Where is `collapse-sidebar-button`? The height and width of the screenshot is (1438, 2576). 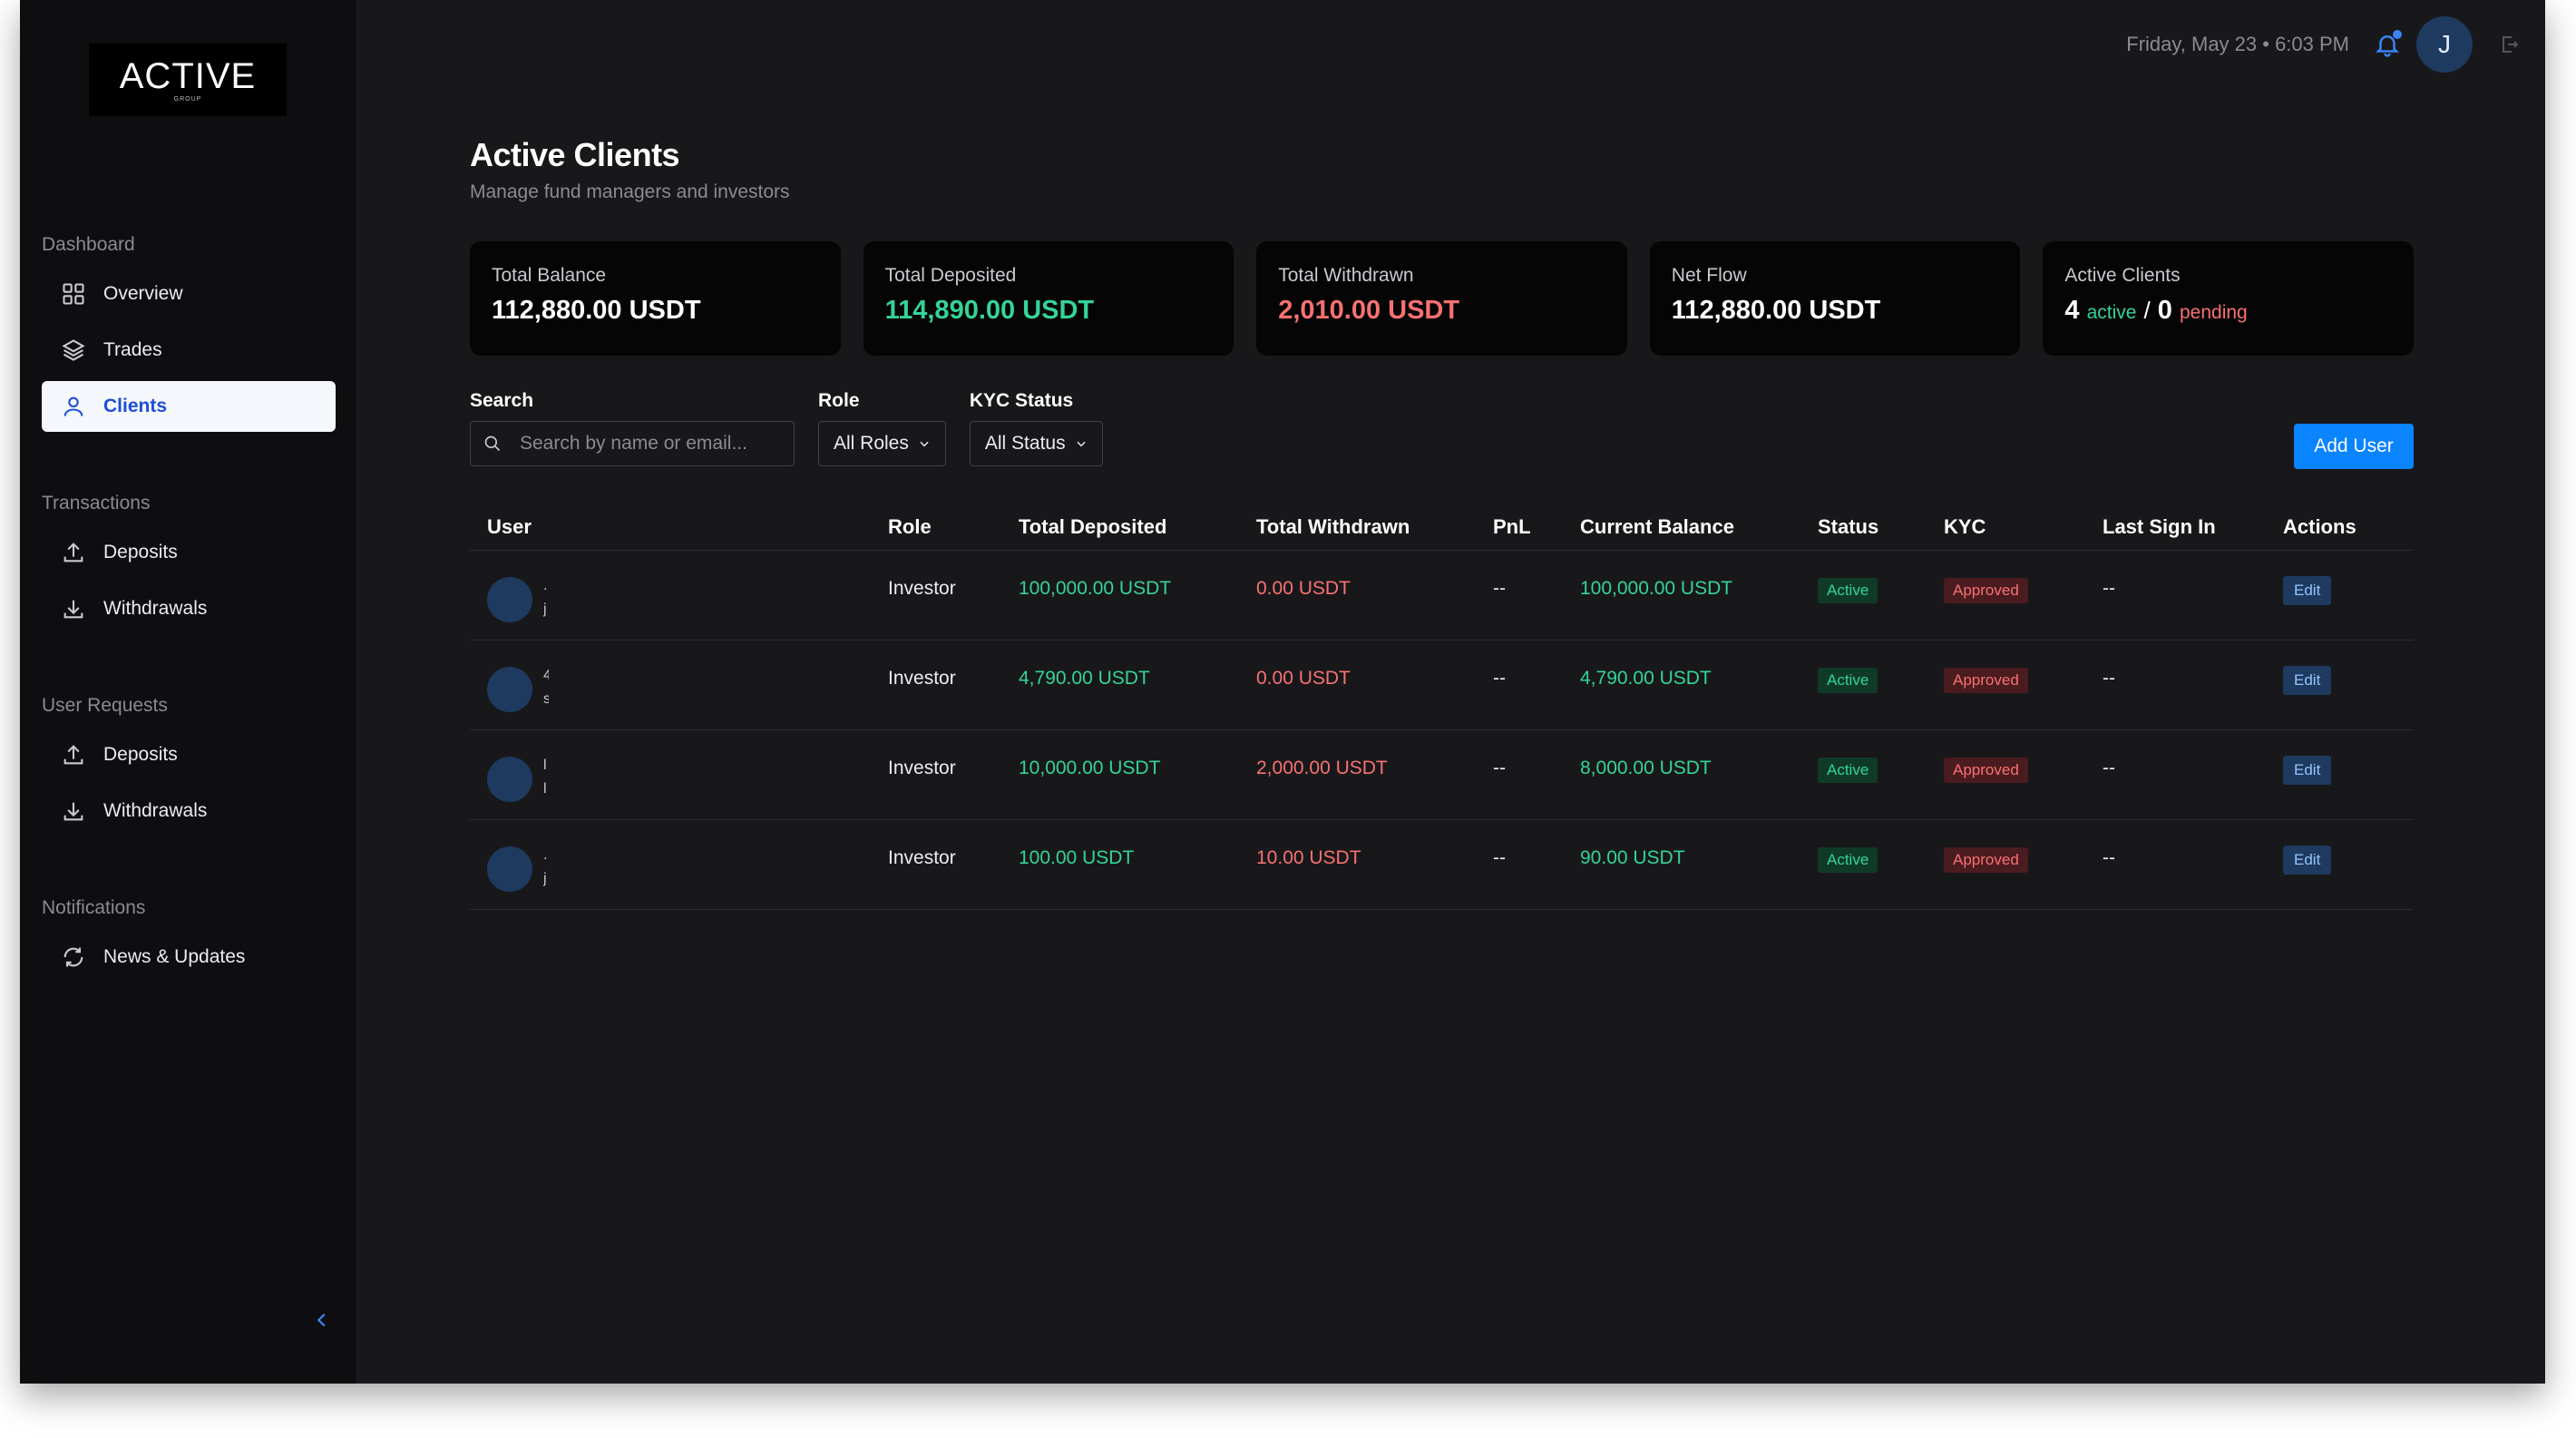 collapse-sidebar-button is located at coordinates (322, 1320).